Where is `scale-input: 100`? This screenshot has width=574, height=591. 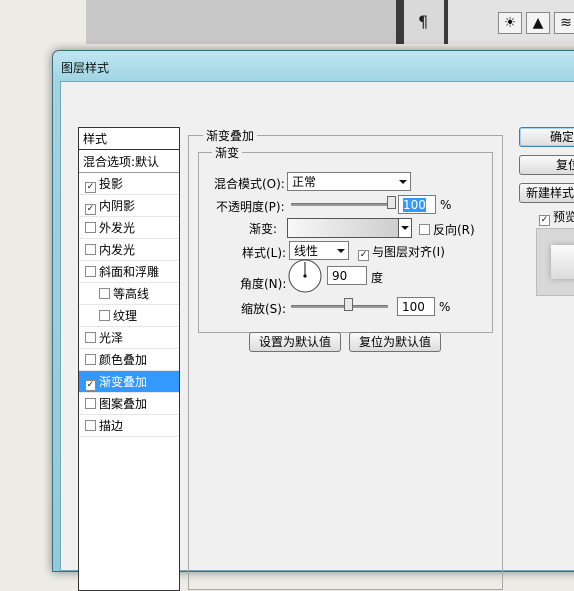 scale-input: 100 is located at coordinates (416, 306).